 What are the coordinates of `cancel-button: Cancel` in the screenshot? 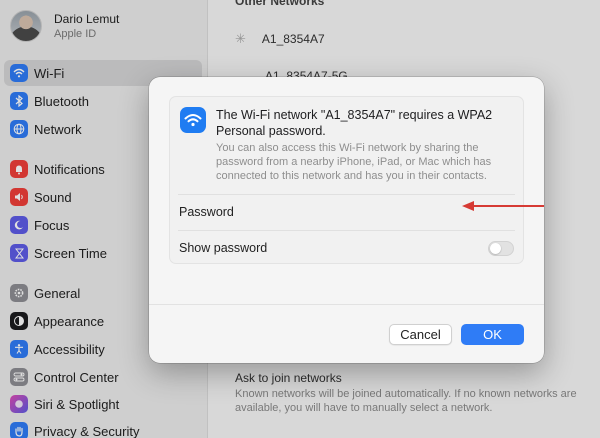 It's located at (420, 334).